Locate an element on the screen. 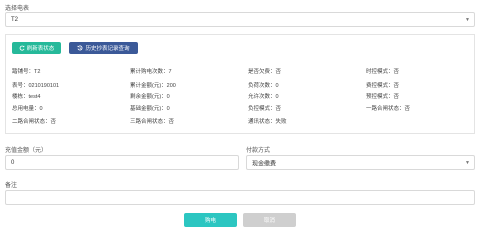  info-cell: 负荷次数：0 is located at coordinates (263, 86).